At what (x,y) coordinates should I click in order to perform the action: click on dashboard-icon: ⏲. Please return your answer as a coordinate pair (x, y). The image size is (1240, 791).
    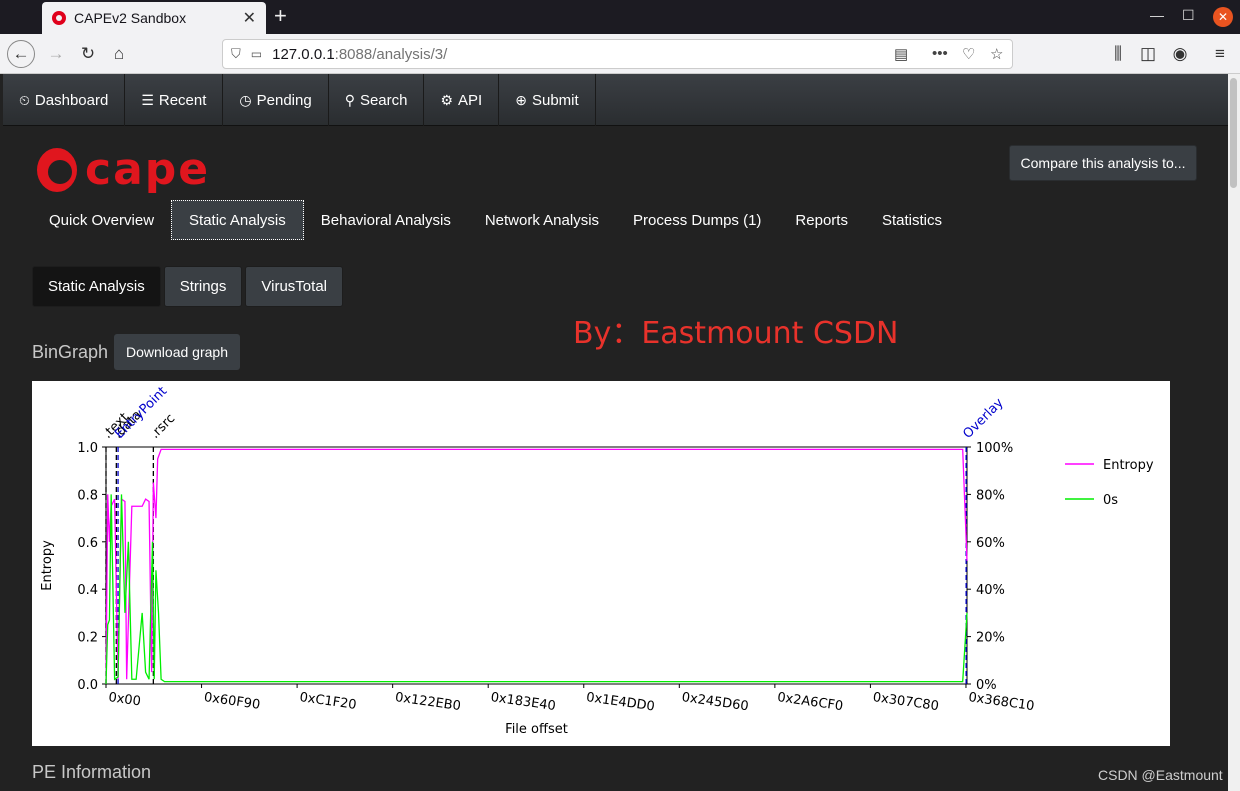
    Looking at the image, I should click on (24, 99).